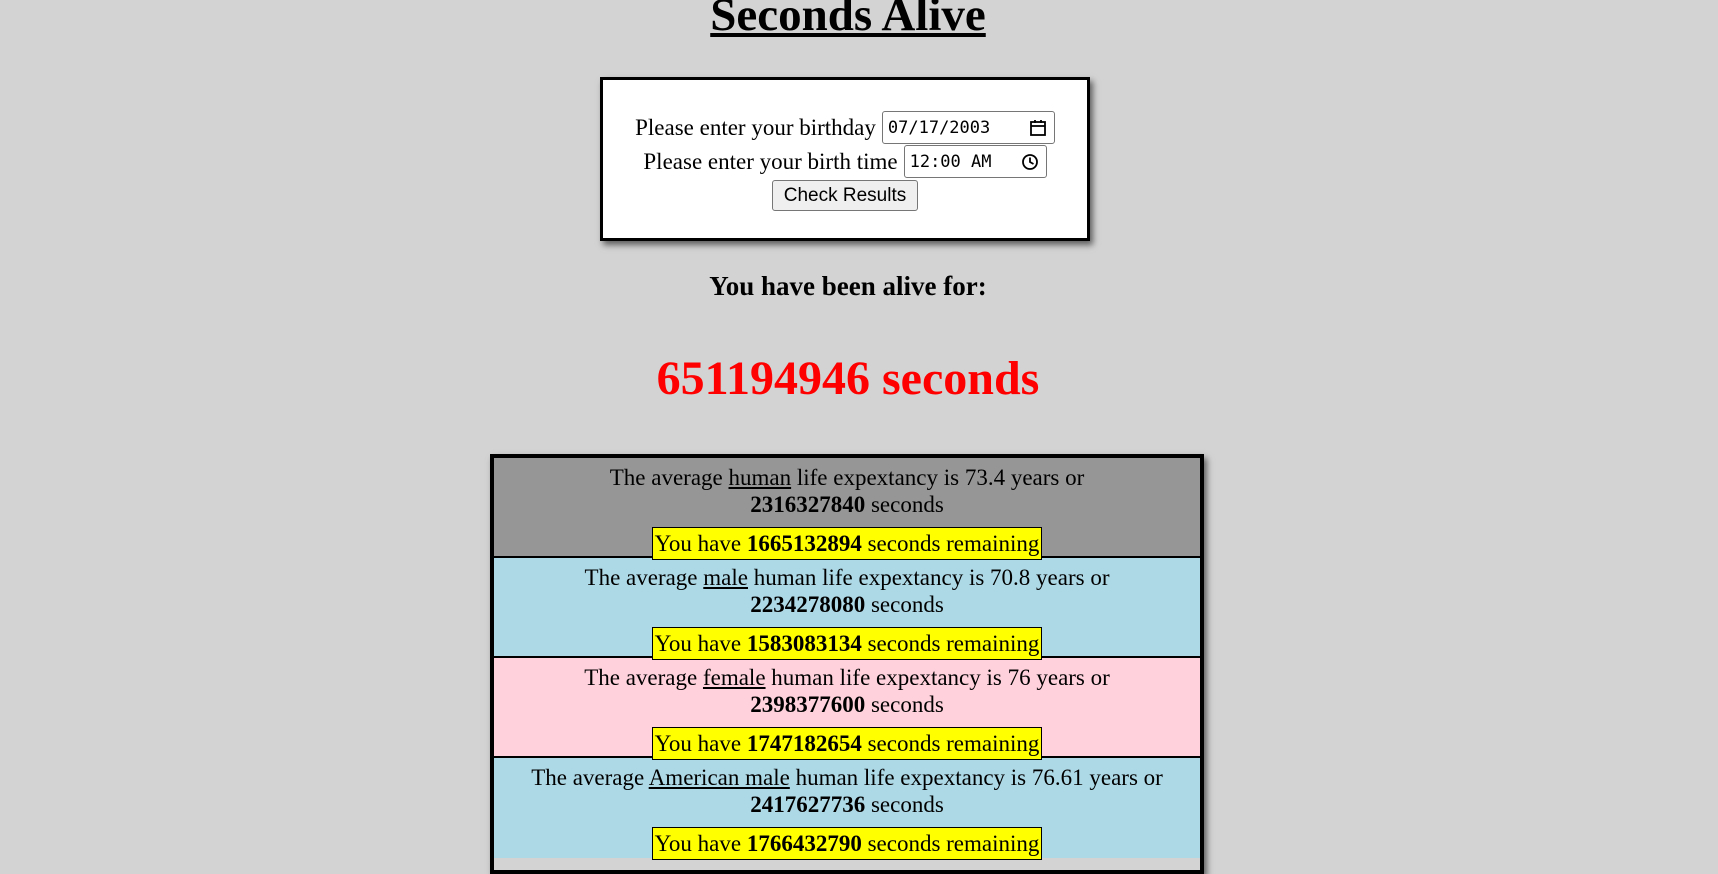  I want to click on result-seconds: 2316327840, so click(808, 504).